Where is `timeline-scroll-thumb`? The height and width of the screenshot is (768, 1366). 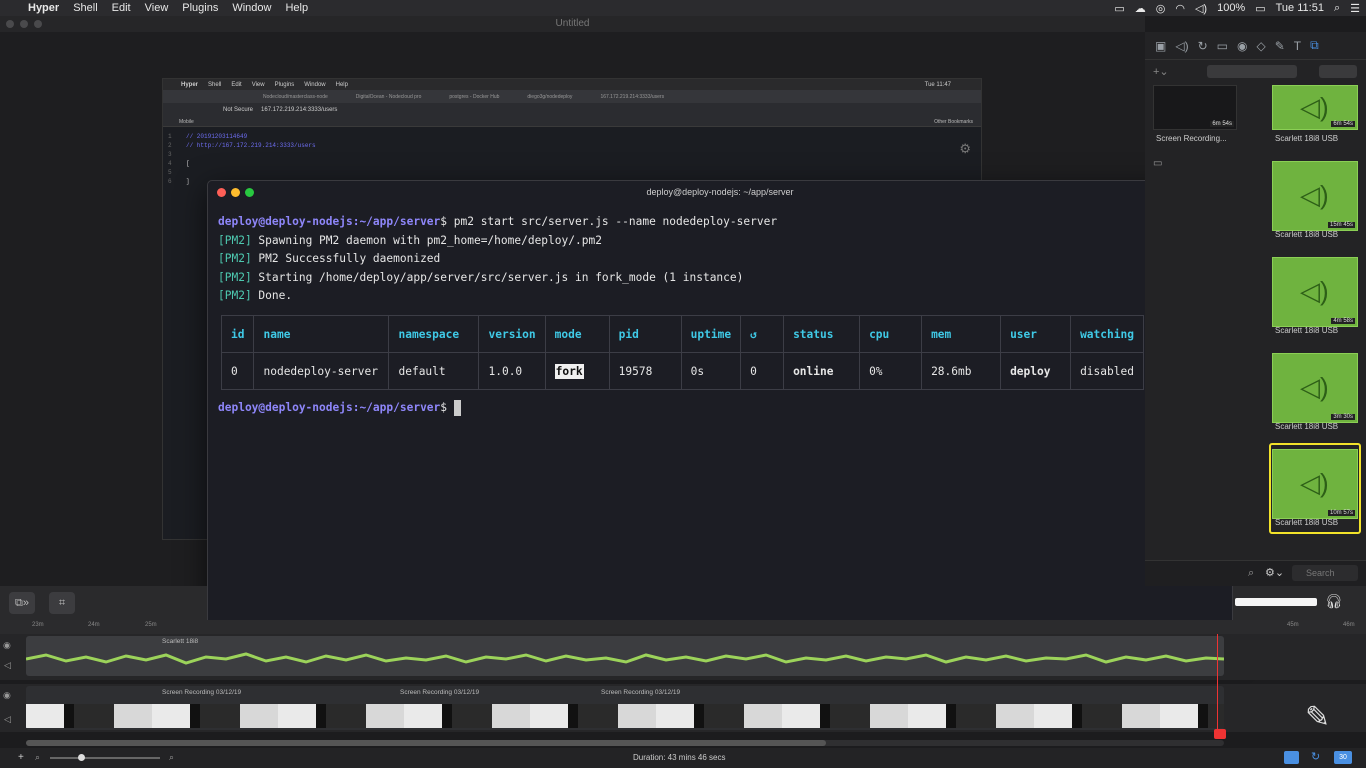 timeline-scroll-thumb is located at coordinates (426, 743).